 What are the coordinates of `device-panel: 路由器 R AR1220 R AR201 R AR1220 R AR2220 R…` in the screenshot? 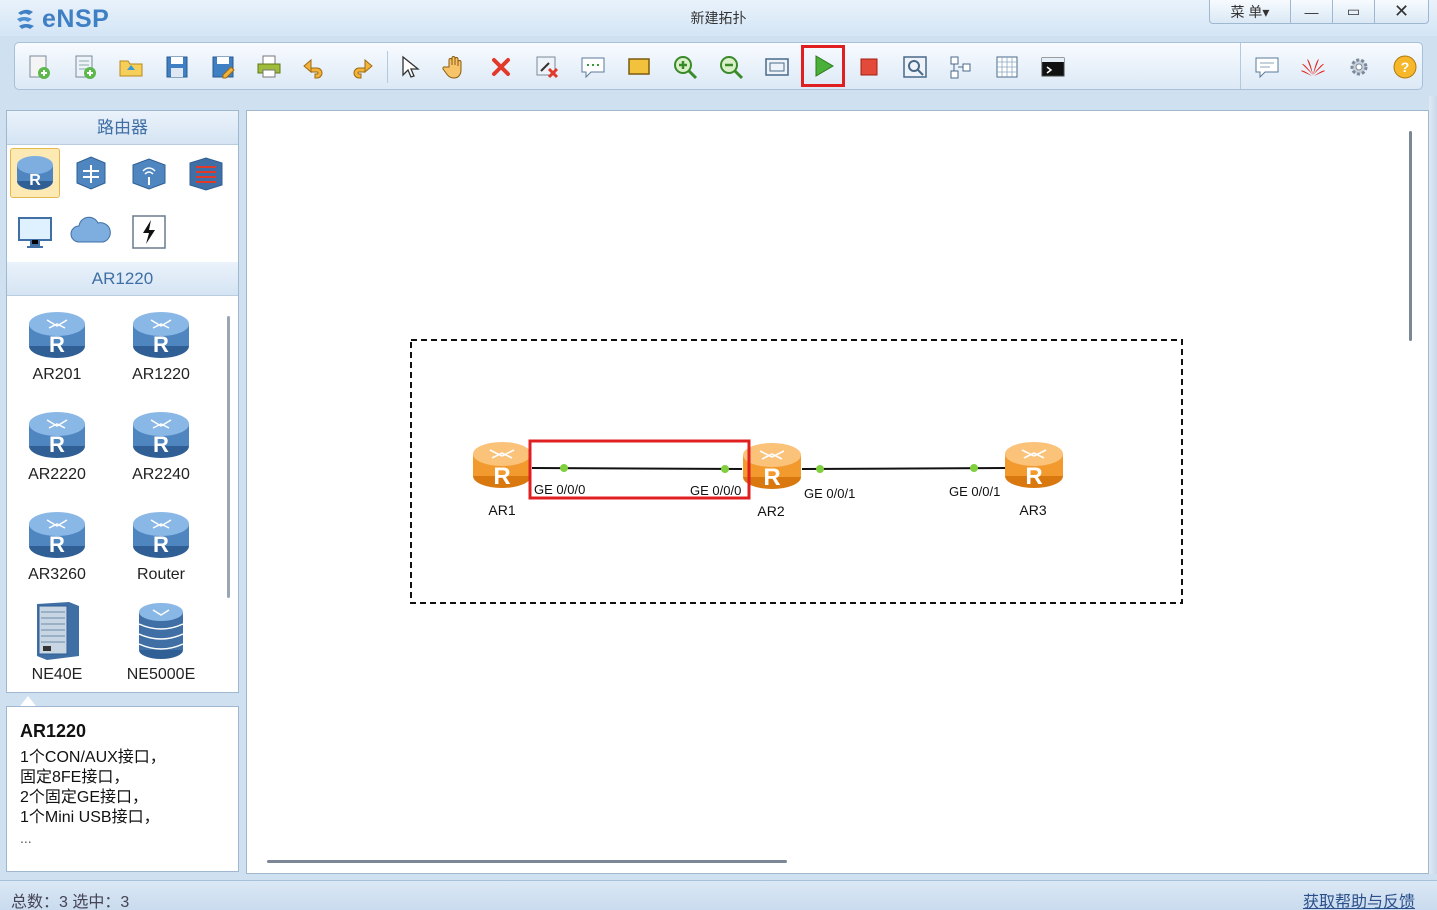 It's located at (122, 401).